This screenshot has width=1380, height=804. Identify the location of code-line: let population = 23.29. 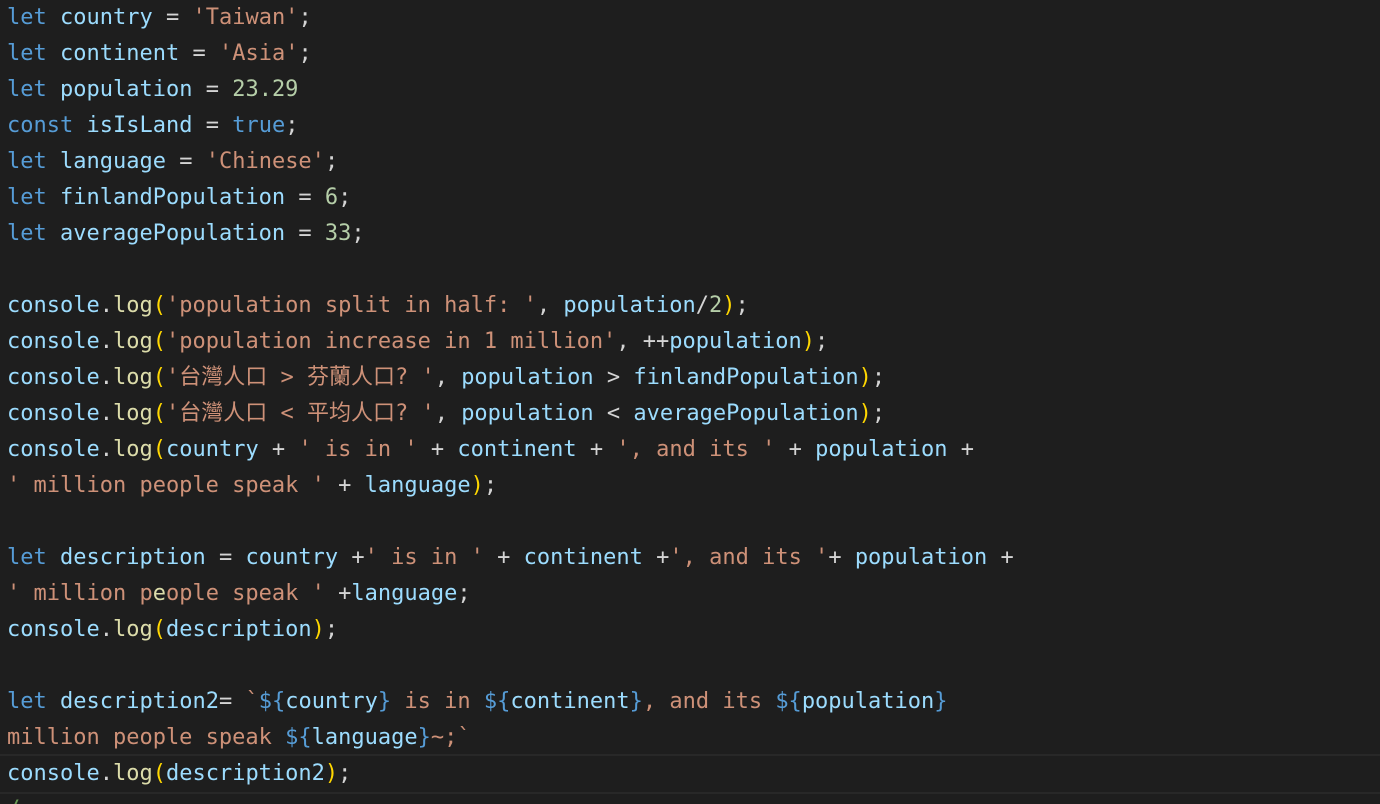
(693, 90).